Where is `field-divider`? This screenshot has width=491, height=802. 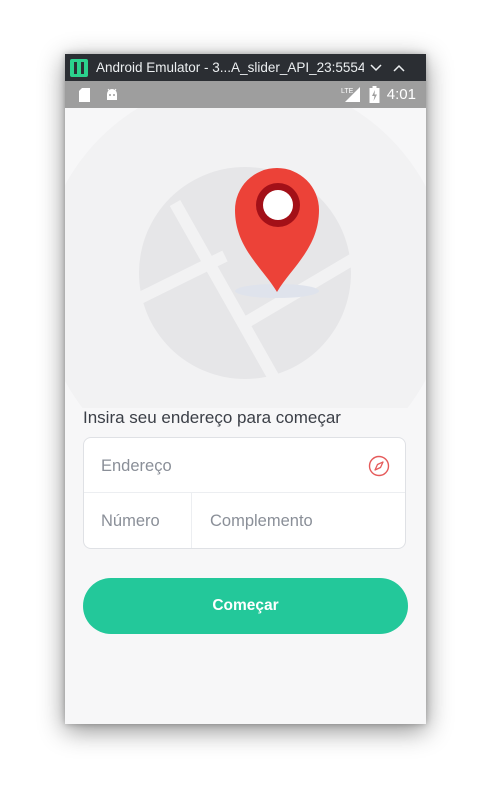
field-divider is located at coordinates (191, 520).